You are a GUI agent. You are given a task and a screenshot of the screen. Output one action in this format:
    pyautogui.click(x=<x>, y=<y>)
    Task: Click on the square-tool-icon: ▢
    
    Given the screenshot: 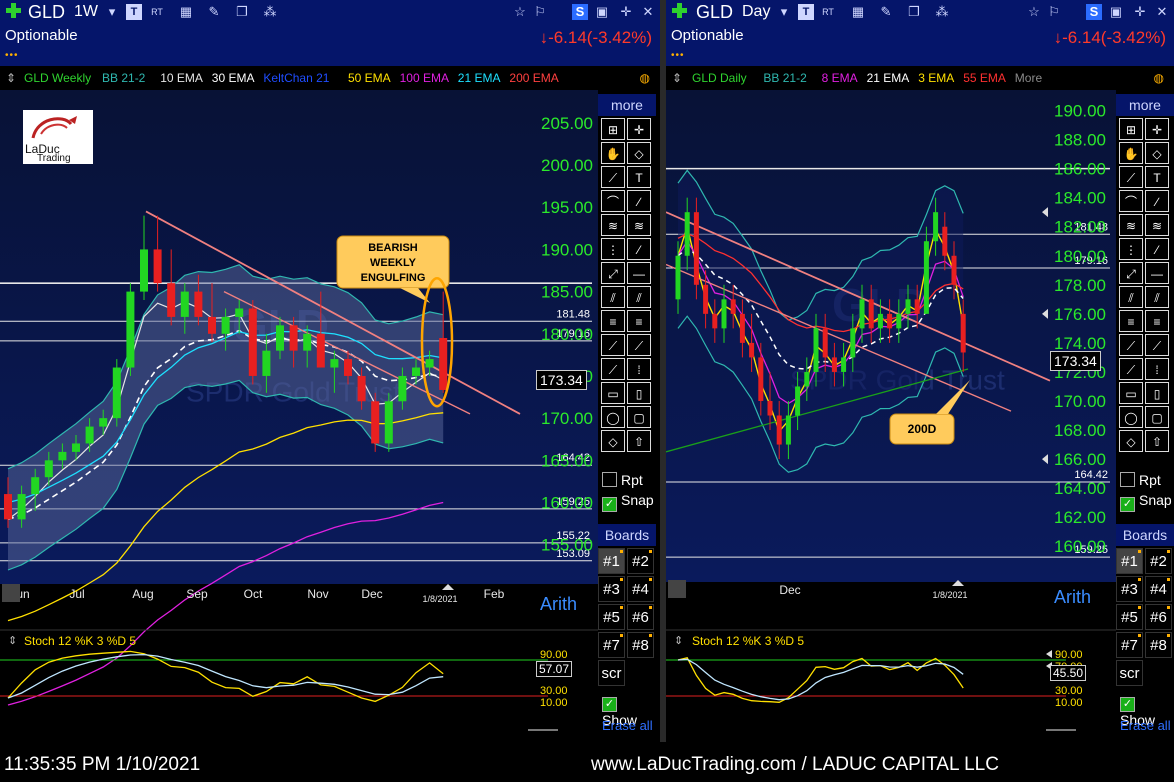 What is the action you would take?
    pyautogui.click(x=639, y=417)
    